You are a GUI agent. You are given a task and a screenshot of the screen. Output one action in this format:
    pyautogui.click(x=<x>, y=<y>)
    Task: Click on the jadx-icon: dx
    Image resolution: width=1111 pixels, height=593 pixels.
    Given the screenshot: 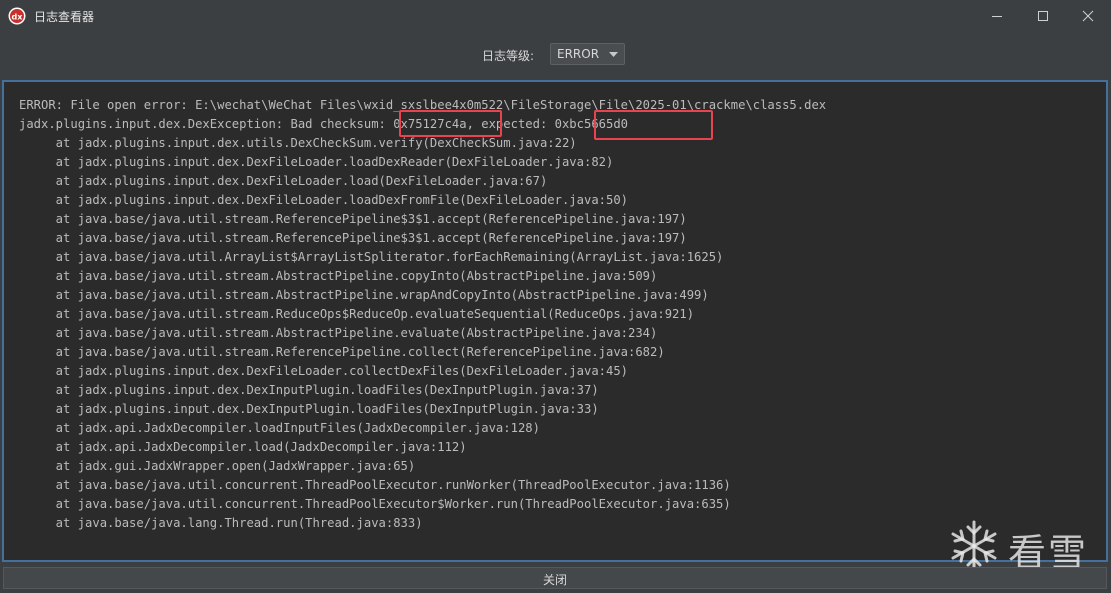 What is the action you would take?
    pyautogui.click(x=17, y=16)
    